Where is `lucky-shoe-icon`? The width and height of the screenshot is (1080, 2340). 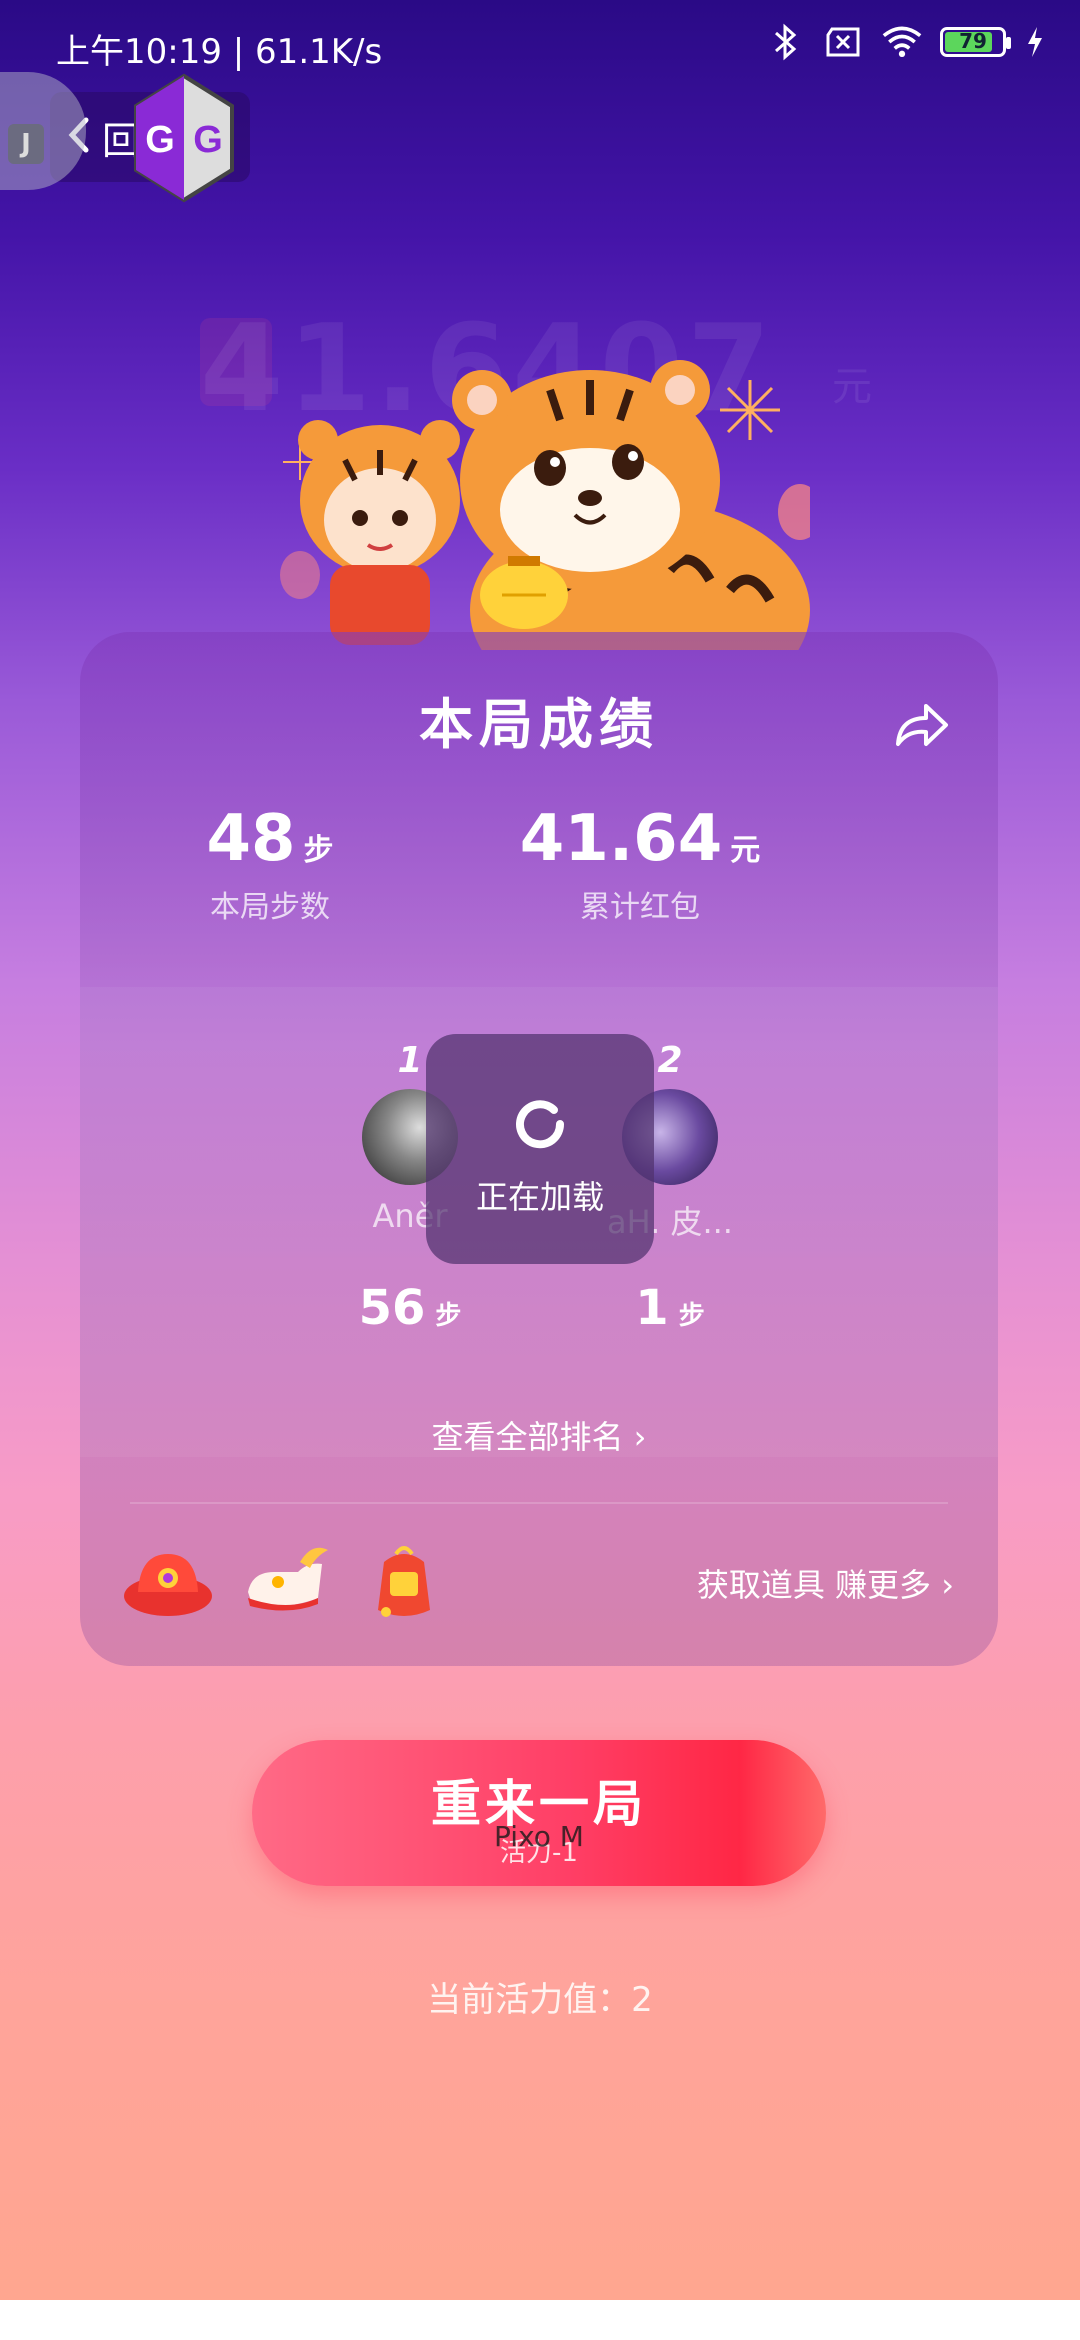 lucky-shoe-icon is located at coordinates (286, 1580).